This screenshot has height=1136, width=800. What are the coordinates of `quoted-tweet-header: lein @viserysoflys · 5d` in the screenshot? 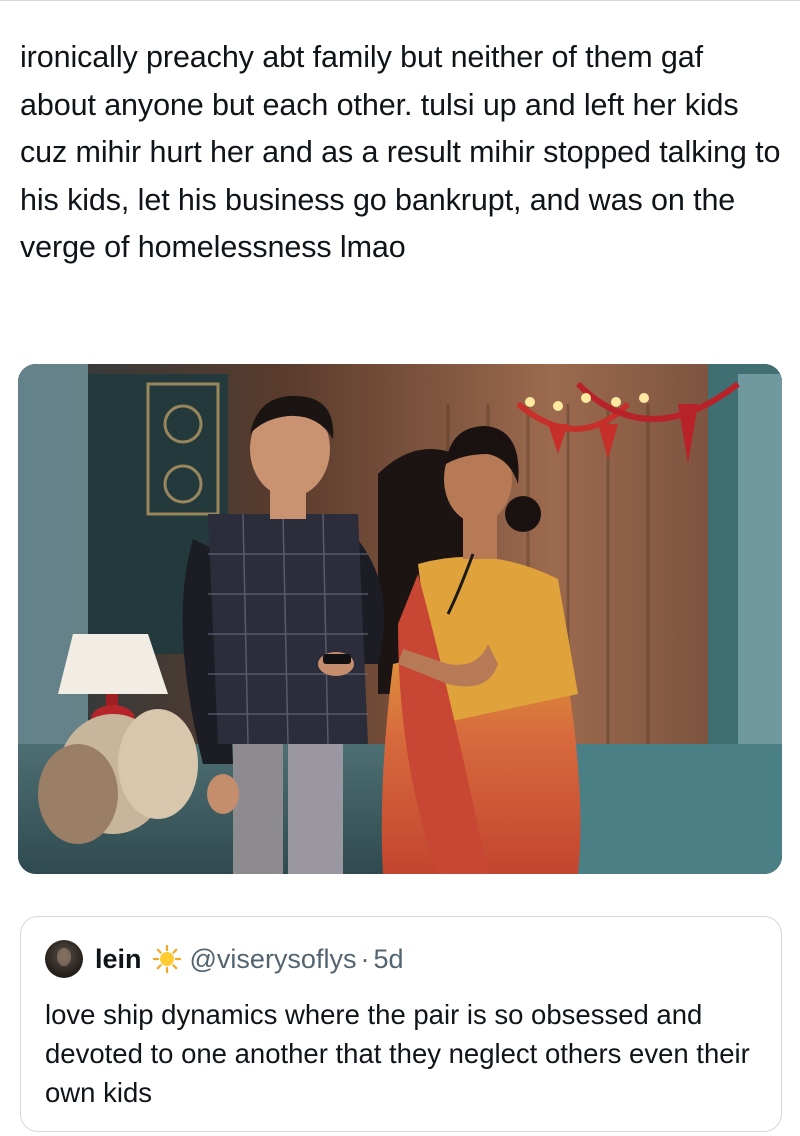 It's located at (224, 959).